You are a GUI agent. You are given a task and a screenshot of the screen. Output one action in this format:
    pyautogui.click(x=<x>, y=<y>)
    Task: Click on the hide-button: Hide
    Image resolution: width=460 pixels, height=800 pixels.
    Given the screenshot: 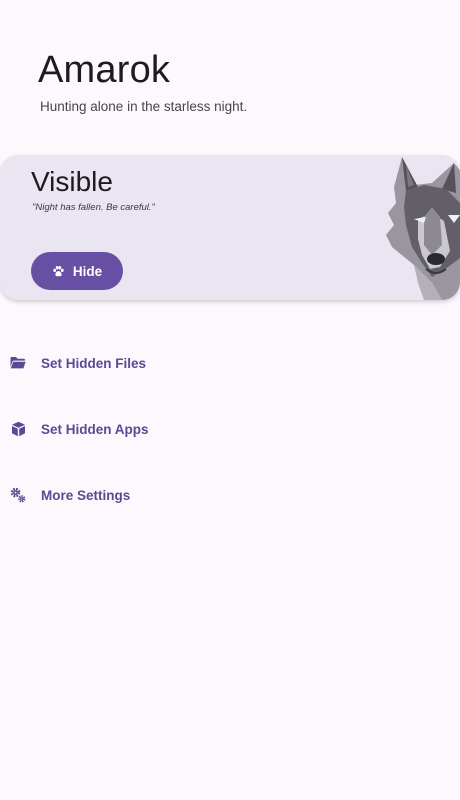 What is the action you would take?
    pyautogui.click(x=77, y=271)
    